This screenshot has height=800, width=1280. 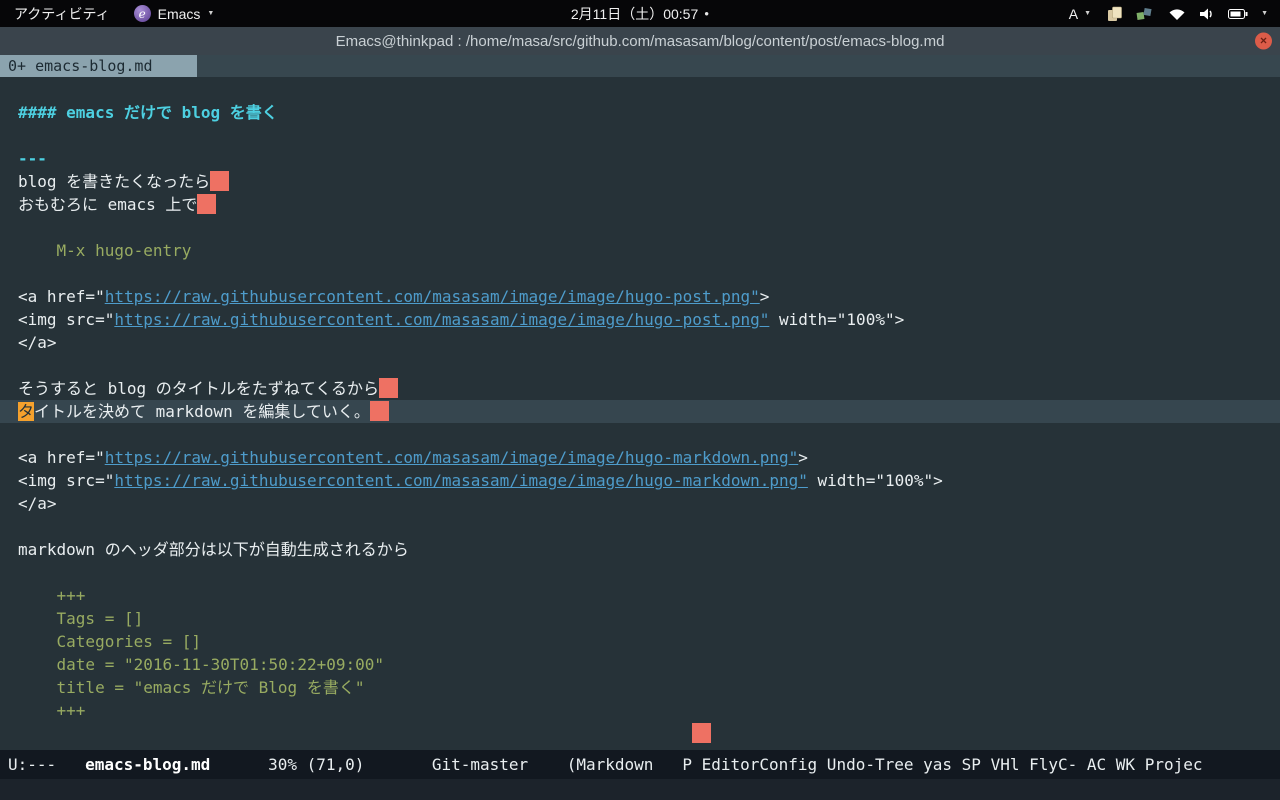 I want to click on panel-left: アクティビティ e Emacs ▼, so click(x=107, y=14).